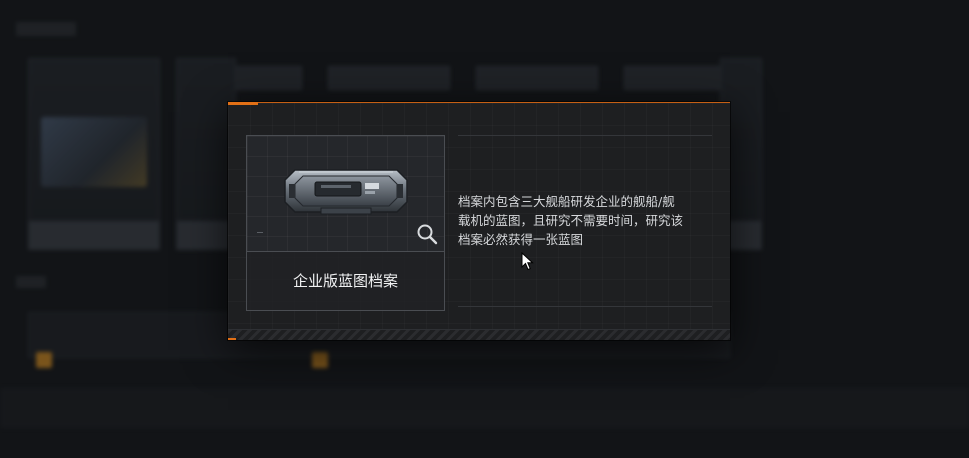  Describe the element at coordinates (345, 281) in the screenshot. I see `item-name: 企业版蓝图档案` at that location.